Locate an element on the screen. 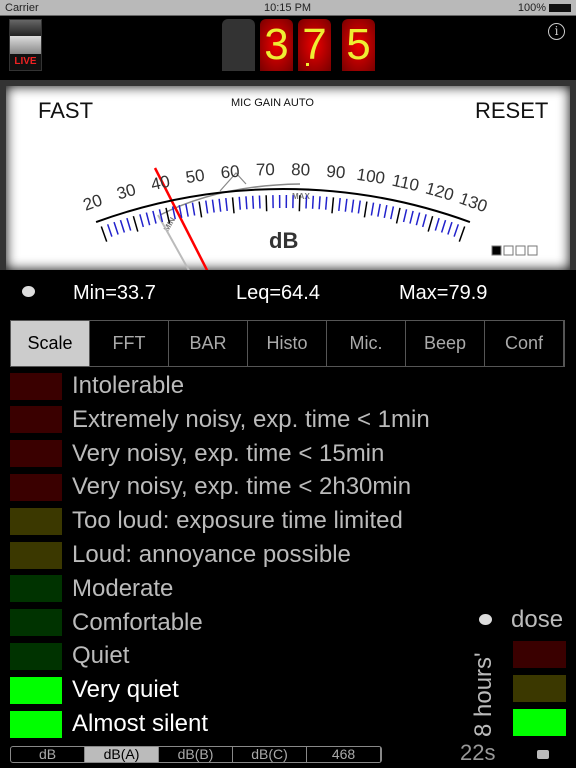 The height and width of the screenshot is (768, 576). scale-row: Quiet is located at coordinates (69, 656).